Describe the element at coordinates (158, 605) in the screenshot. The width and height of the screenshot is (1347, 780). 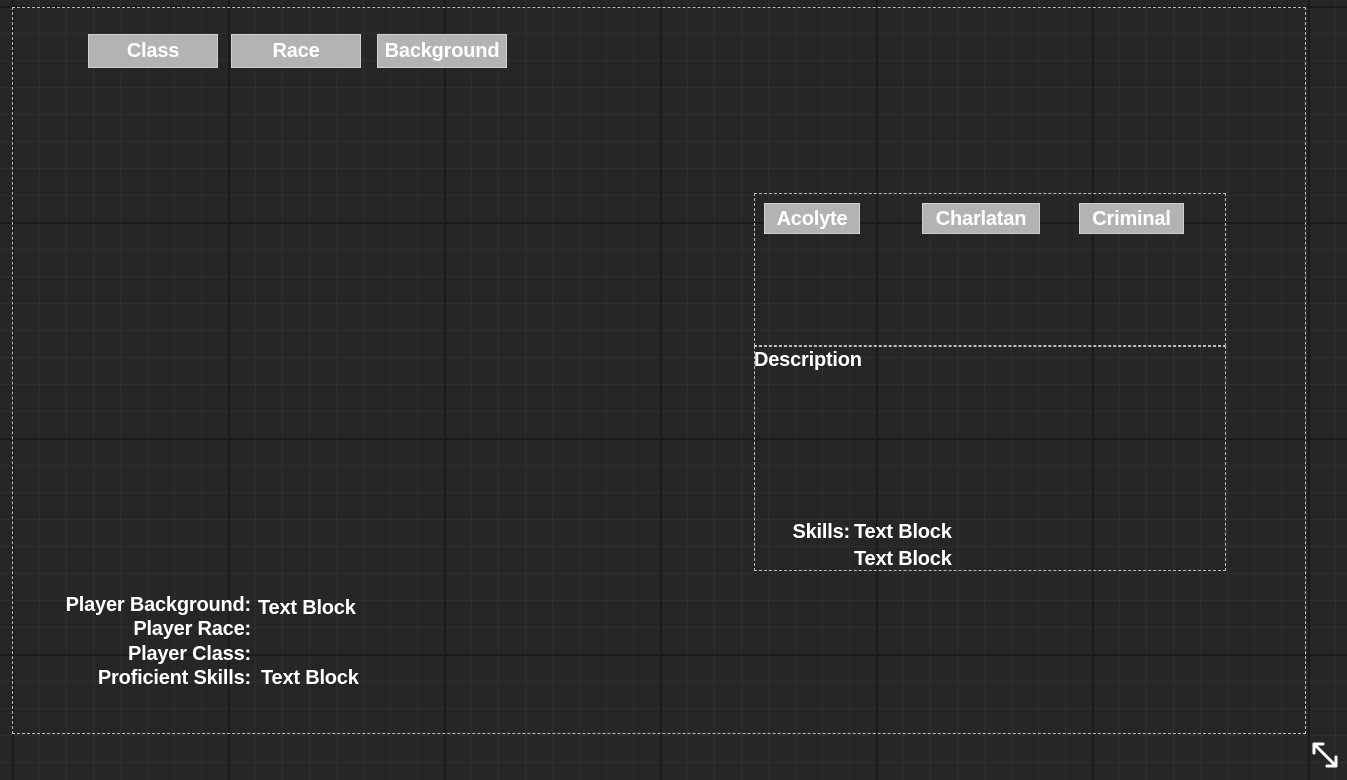
I see `player-background-label: Player Background:` at that location.